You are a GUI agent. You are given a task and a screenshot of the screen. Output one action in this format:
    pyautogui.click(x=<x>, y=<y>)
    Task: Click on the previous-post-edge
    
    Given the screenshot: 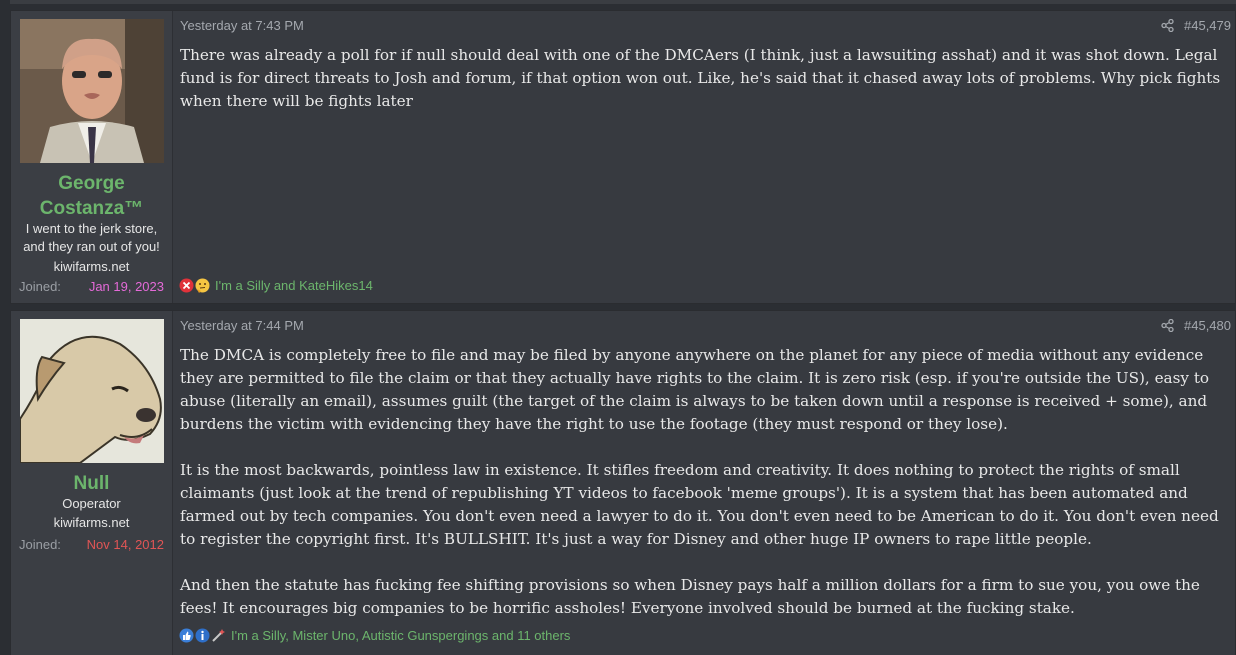 What is the action you would take?
    pyautogui.click(x=623, y=2)
    